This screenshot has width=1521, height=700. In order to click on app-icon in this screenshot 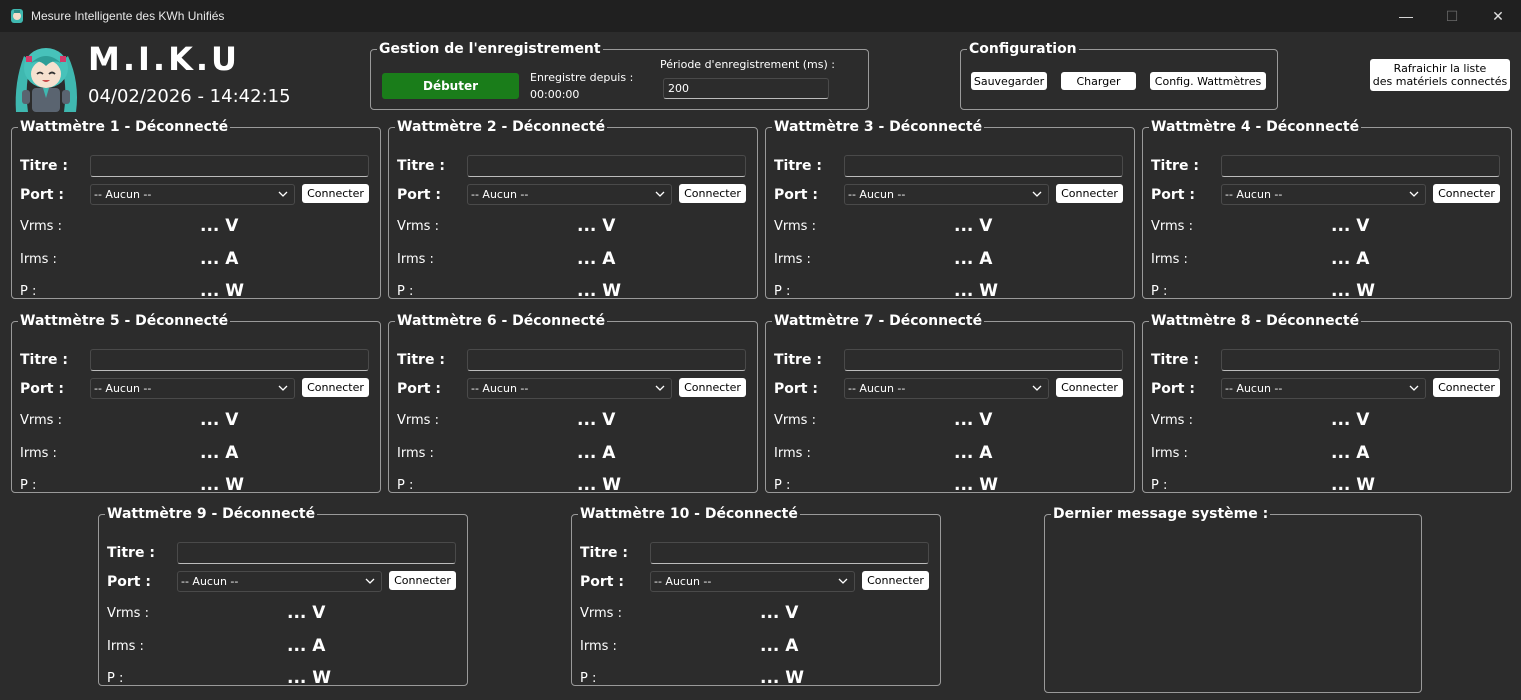, I will do `click(17, 16)`.